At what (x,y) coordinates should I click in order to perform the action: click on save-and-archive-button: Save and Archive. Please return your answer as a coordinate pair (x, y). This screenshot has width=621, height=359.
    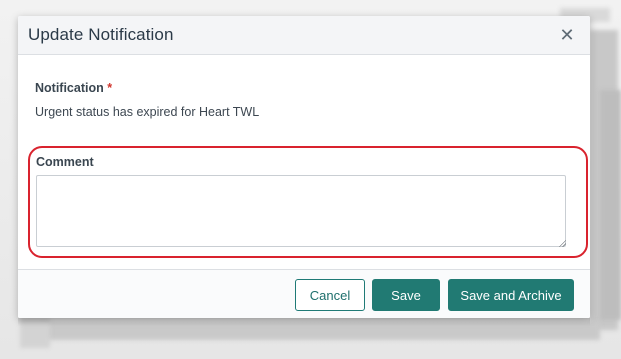
    Looking at the image, I should click on (511, 295).